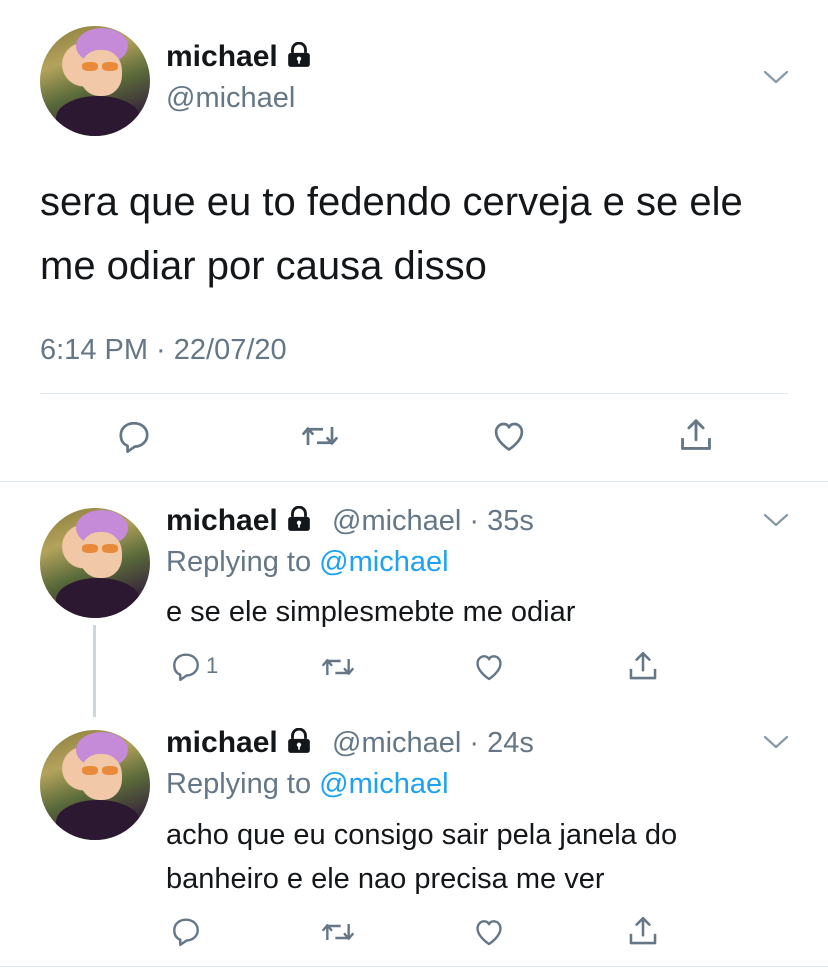  Describe the element at coordinates (163, 350) in the screenshot. I see `tweet-timestamp: 6:14 PM · 22/07/20` at that location.